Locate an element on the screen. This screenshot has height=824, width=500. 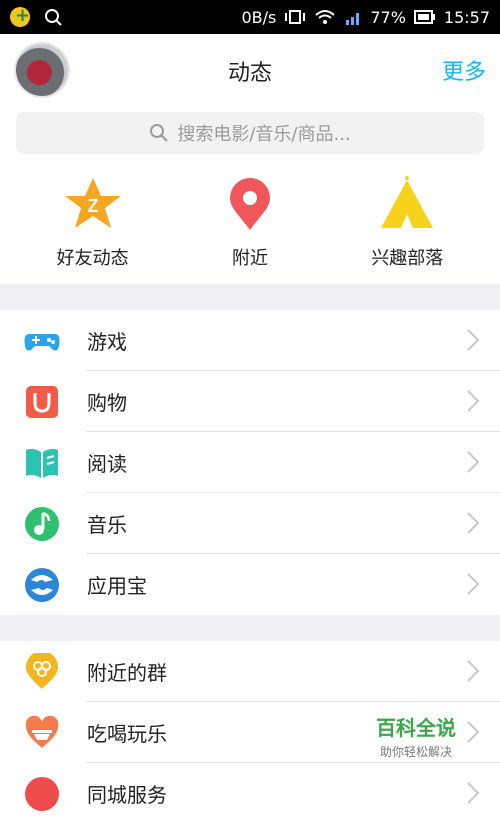
quick-link-nearby: 附近 is located at coordinates (250, 223).